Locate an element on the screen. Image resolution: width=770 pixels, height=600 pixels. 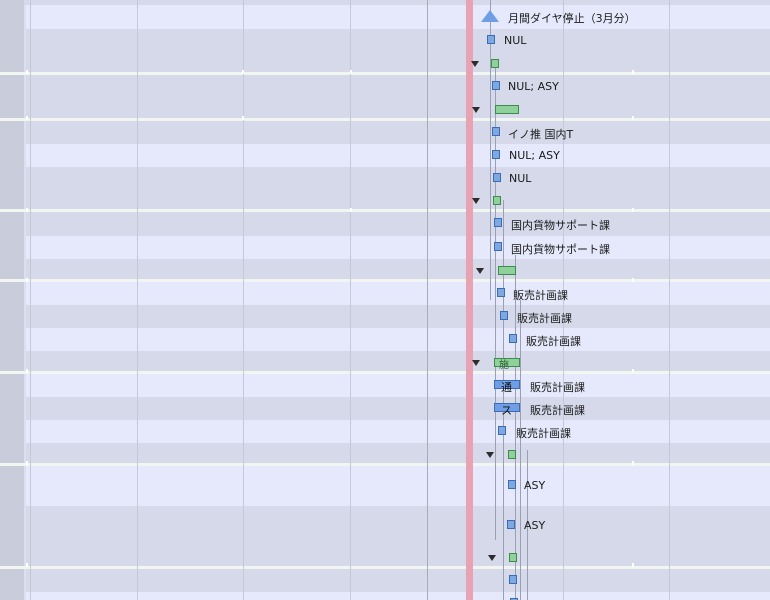
bar-text: 通 is located at coordinates (506, 387).